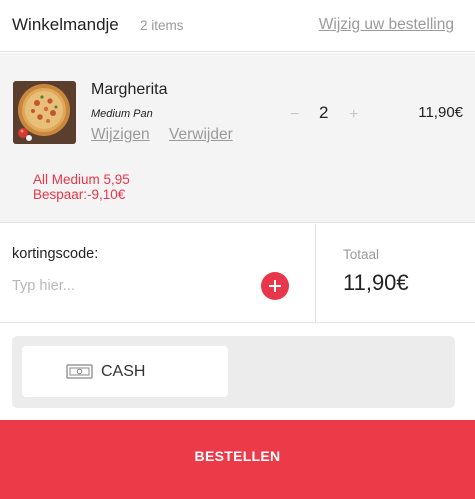 The height and width of the screenshot is (499, 475). What do you see at coordinates (44, 112) in the screenshot?
I see `pizza-image` at bounding box center [44, 112].